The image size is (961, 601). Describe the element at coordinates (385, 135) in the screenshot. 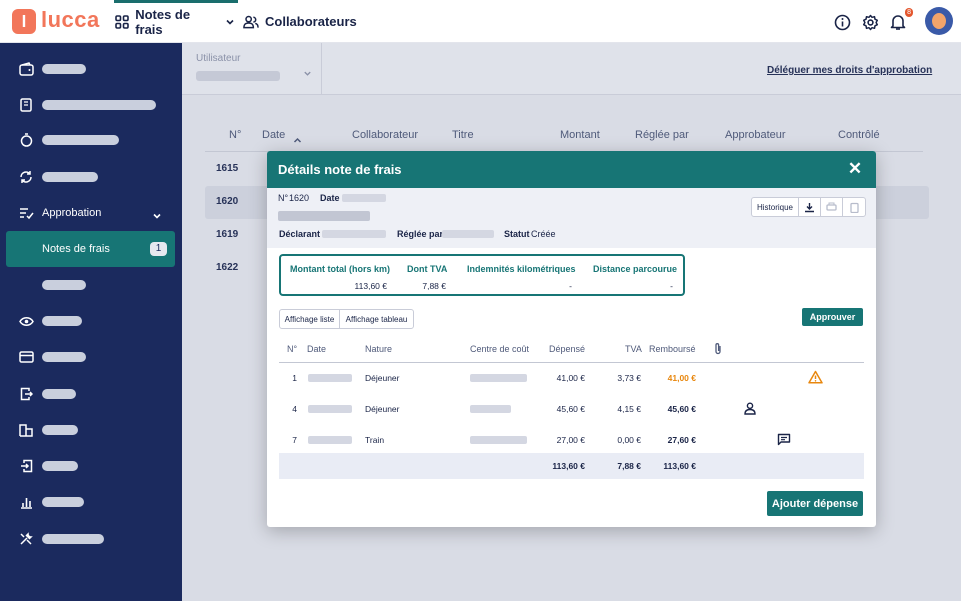

I see `list-col-employee: Collaborateur` at that location.